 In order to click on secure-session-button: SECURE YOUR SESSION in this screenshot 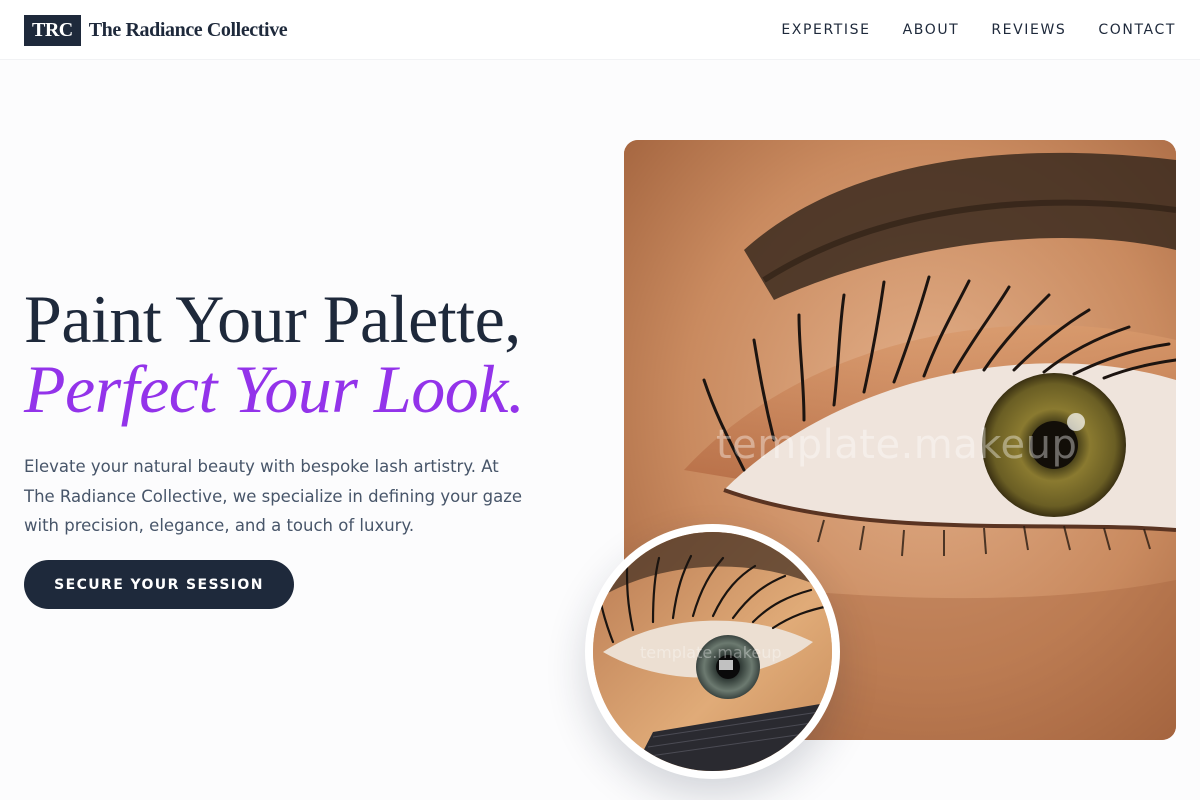, I will do `click(159, 584)`.